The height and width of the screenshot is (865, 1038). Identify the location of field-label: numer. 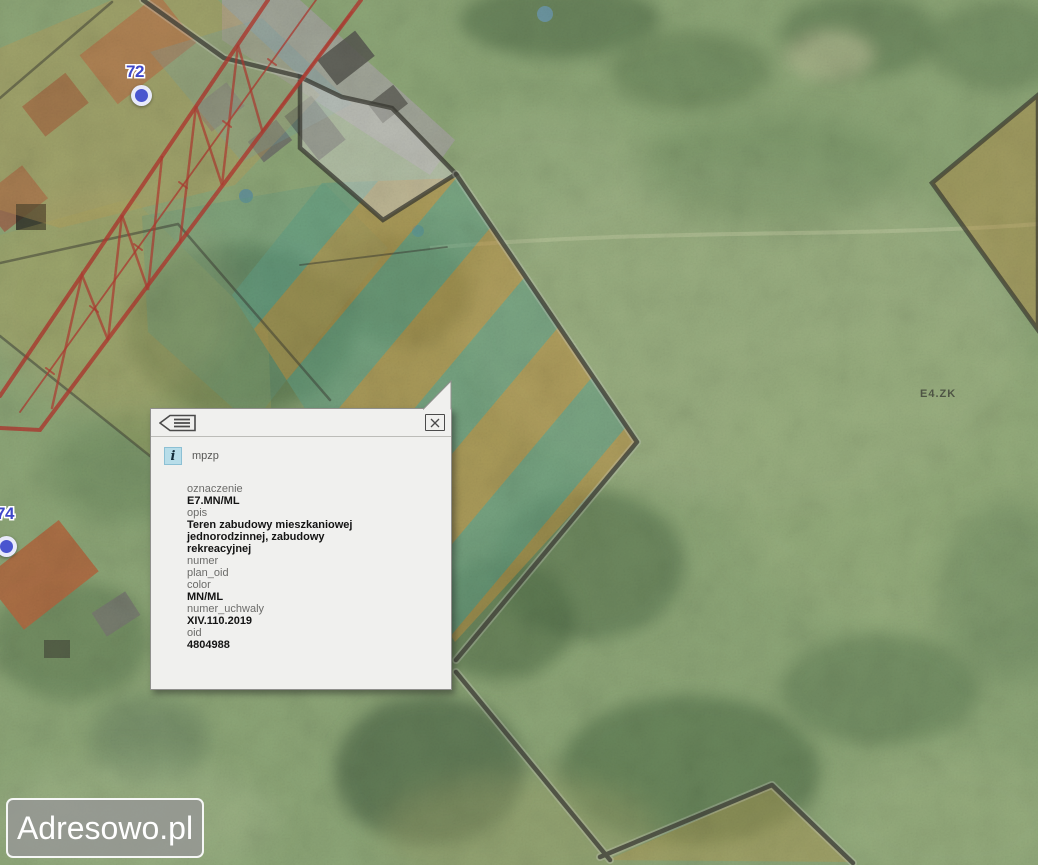
(203, 561).